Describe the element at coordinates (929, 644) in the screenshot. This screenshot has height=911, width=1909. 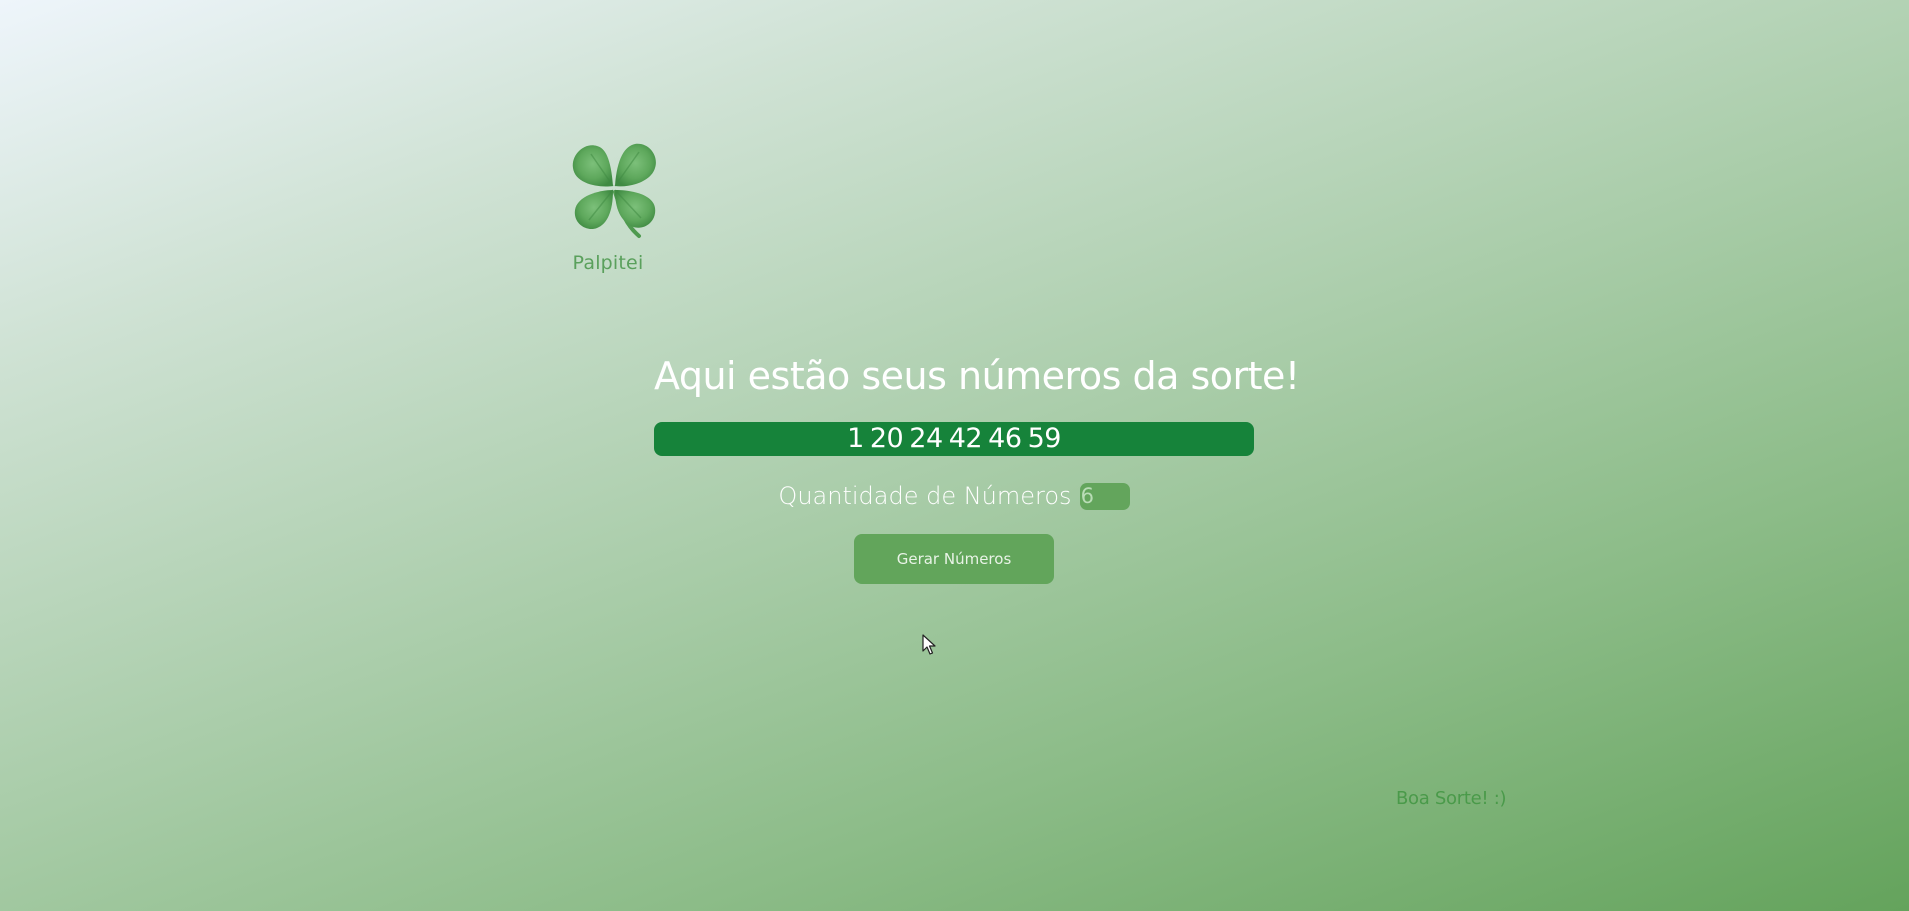
I see `mouse-cursor-icon` at that location.